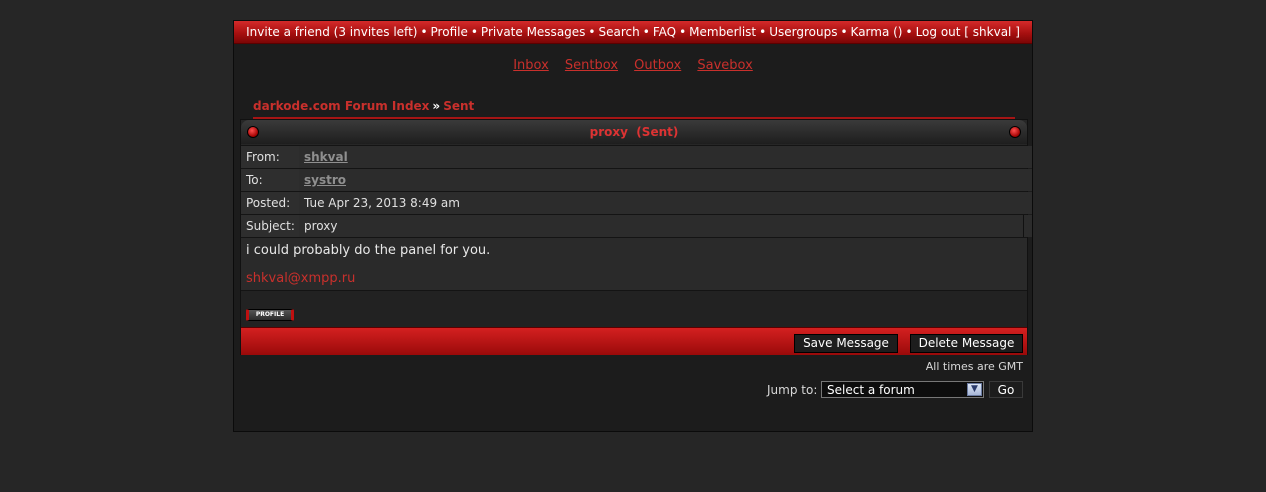  What do you see at coordinates (974, 389) in the screenshot?
I see `chevron-down-icon: ▼` at bounding box center [974, 389].